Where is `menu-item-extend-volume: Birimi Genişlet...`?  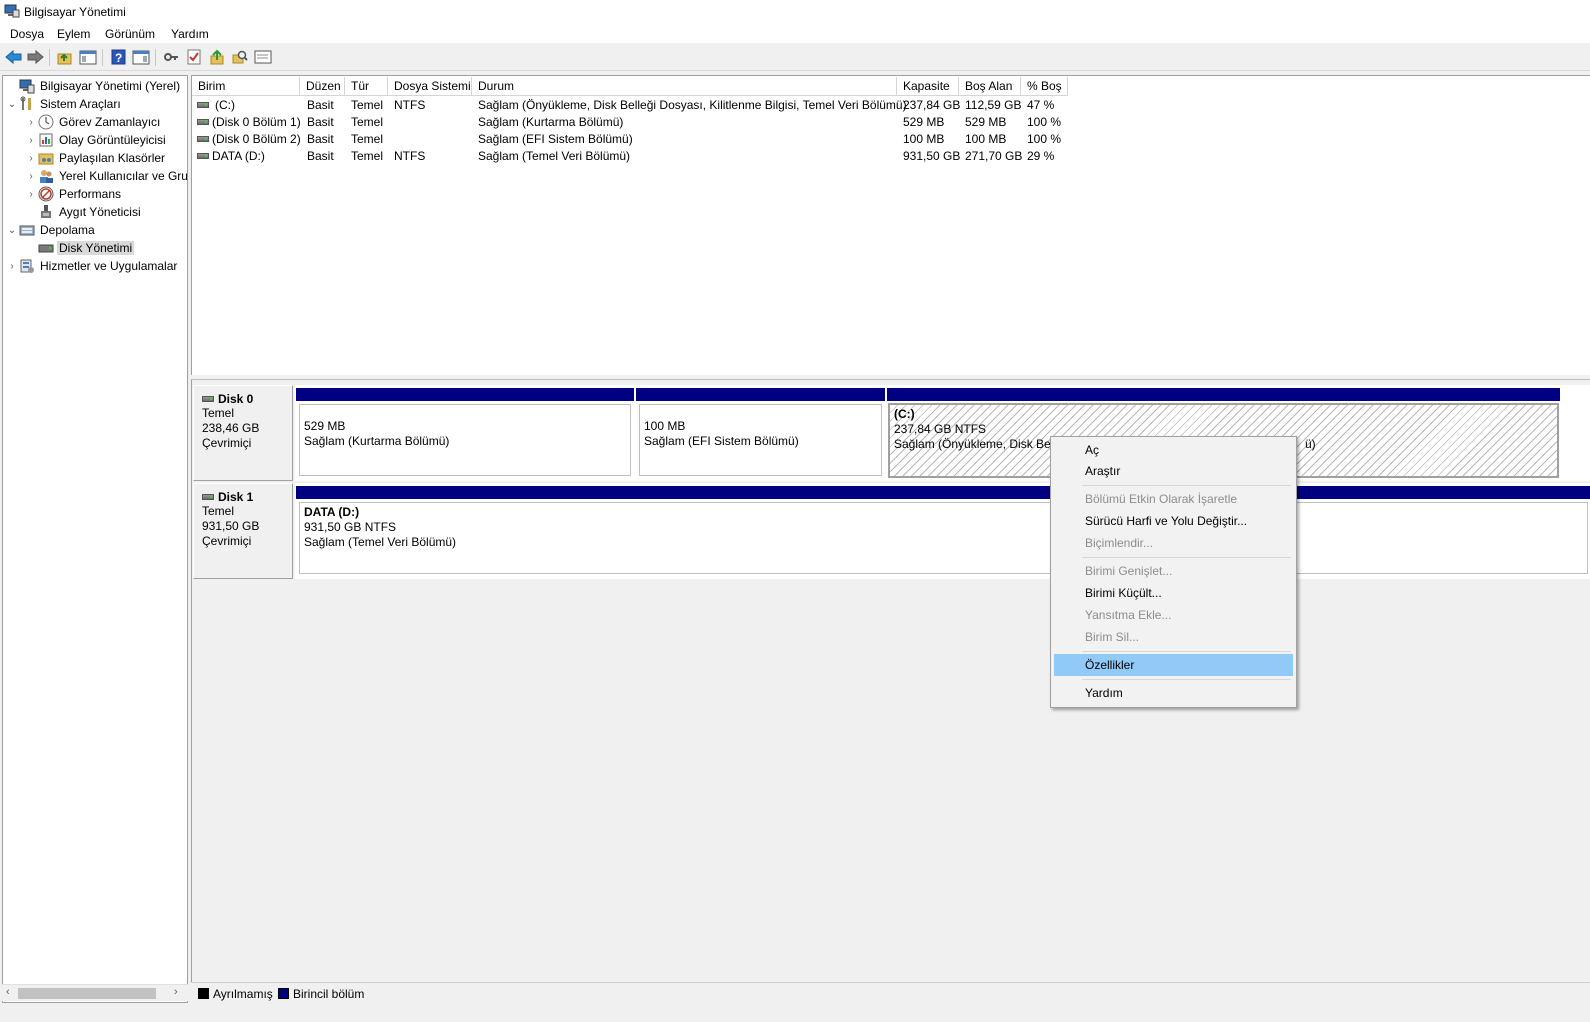
menu-item-extend-volume: Birimi Genişlet... is located at coordinates (1173, 571).